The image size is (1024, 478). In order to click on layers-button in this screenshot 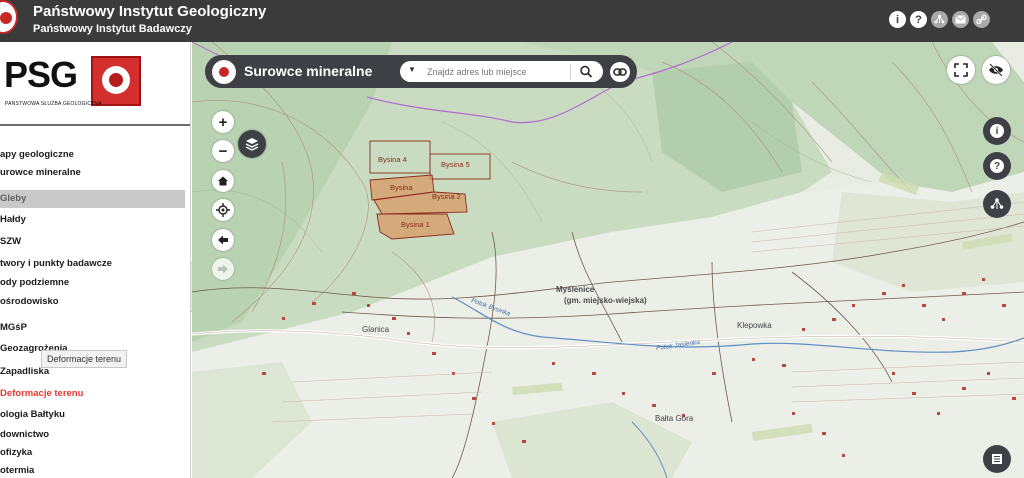, I will do `click(252, 144)`.